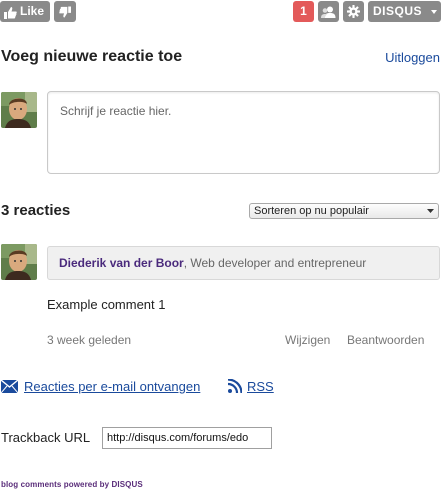 This screenshot has height=490, width=441. What do you see at coordinates (112, 386) in the screenshot?
I see `email-subscribe-link: Reacties per e-mail ontvangen` at bounding box center [112, 386].